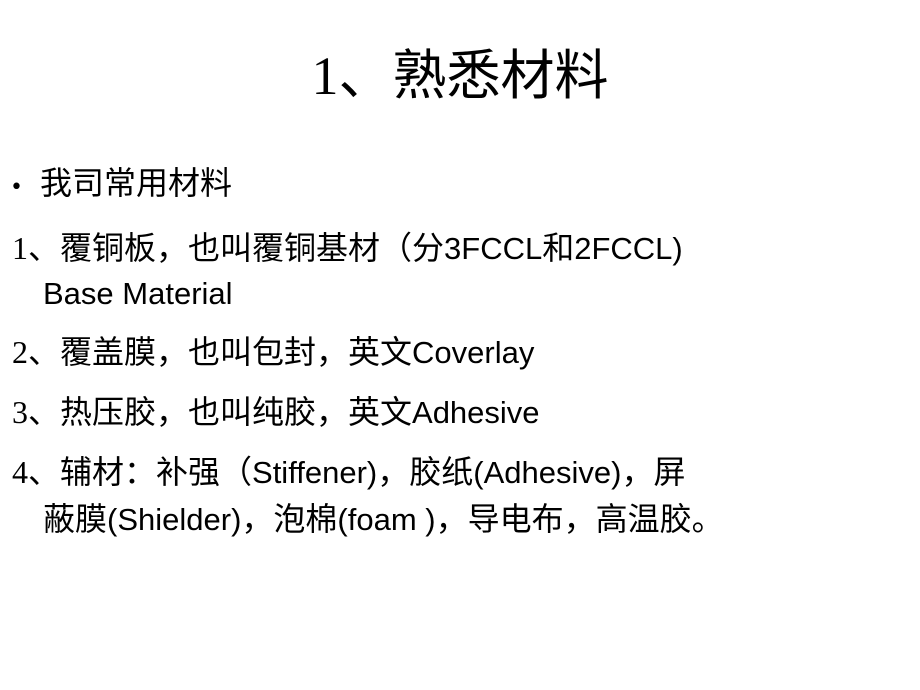  Describe the element at coordinates (212, 412) in the screenshot. I see `item-3-text-a: 3、热压胶，也叫纯胶，英文` at that location.